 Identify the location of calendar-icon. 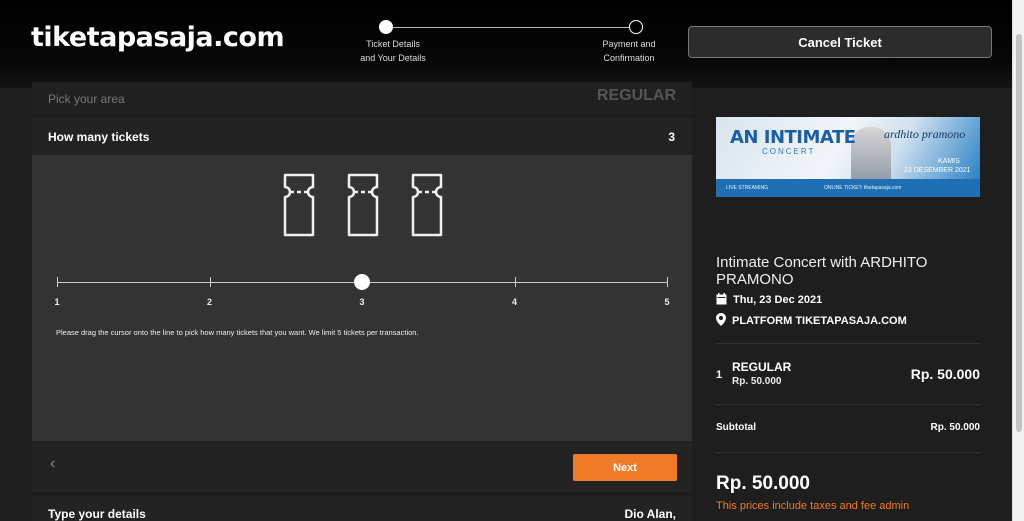
(721, 300).